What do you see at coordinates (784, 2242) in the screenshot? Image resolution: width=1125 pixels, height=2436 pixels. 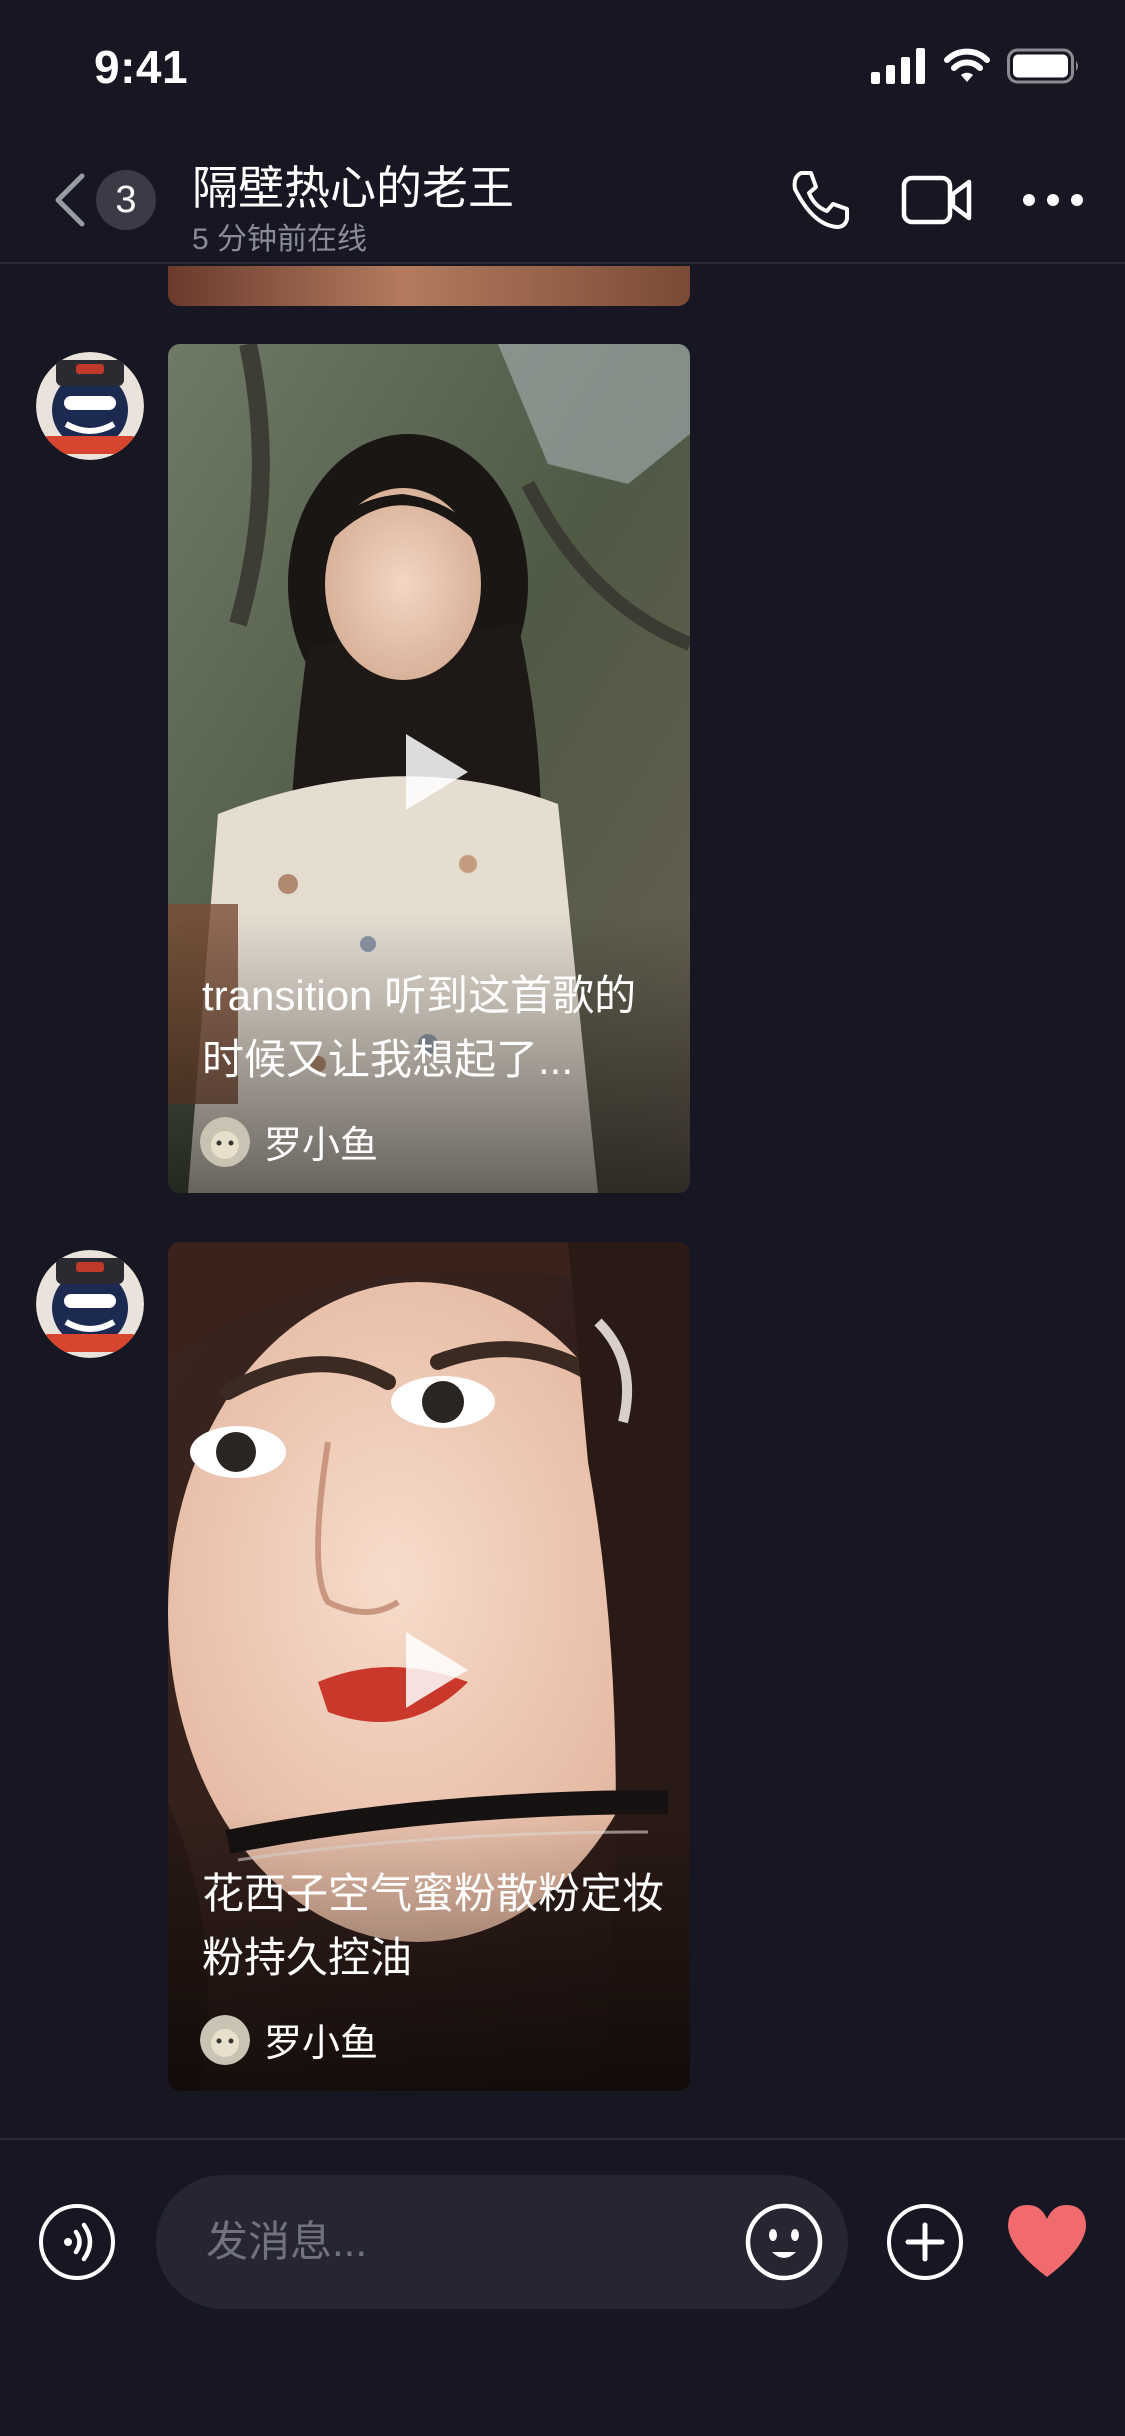 I see `emoji-icon` at bounding box center [784, 2242].